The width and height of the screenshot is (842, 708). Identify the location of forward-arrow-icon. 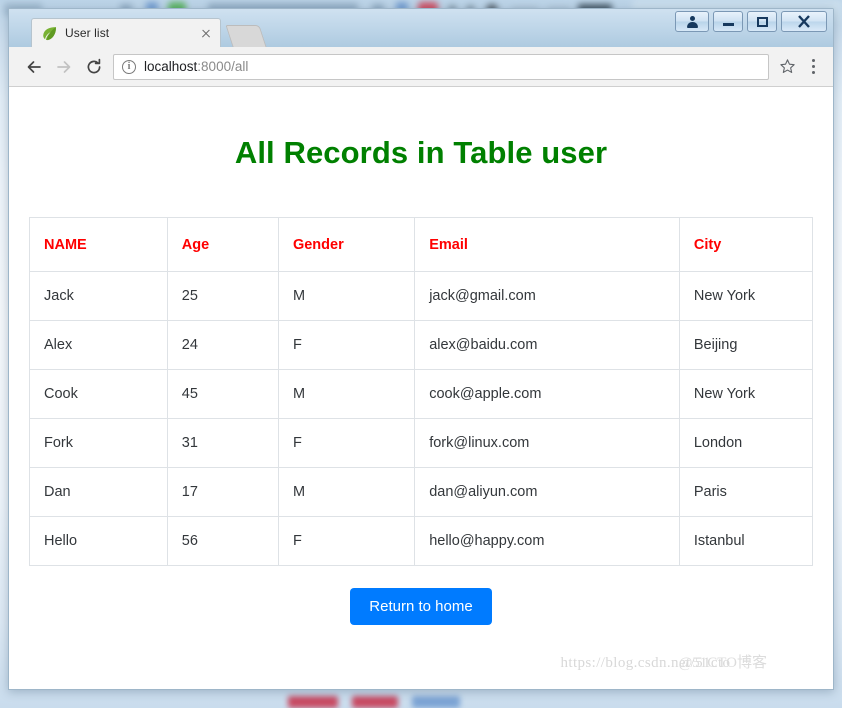
(64, 66).